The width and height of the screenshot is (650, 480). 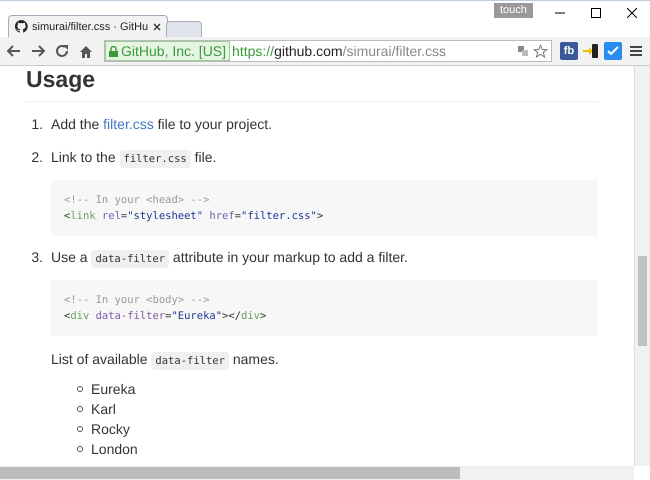 I want to click on horizontal-scrollbar, so click(x=317, y=473).